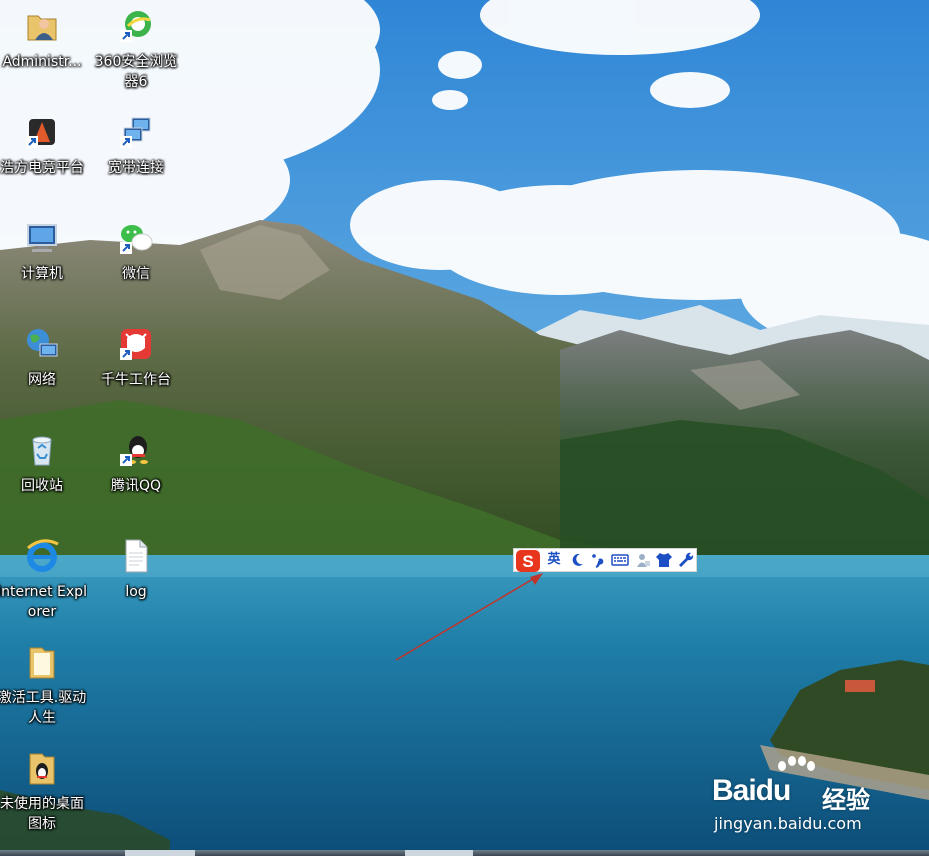  What do you see at coordinates (686, 560) in the screenshot?
I see `settings-wrench-icon` at bounding box center [686, 560].